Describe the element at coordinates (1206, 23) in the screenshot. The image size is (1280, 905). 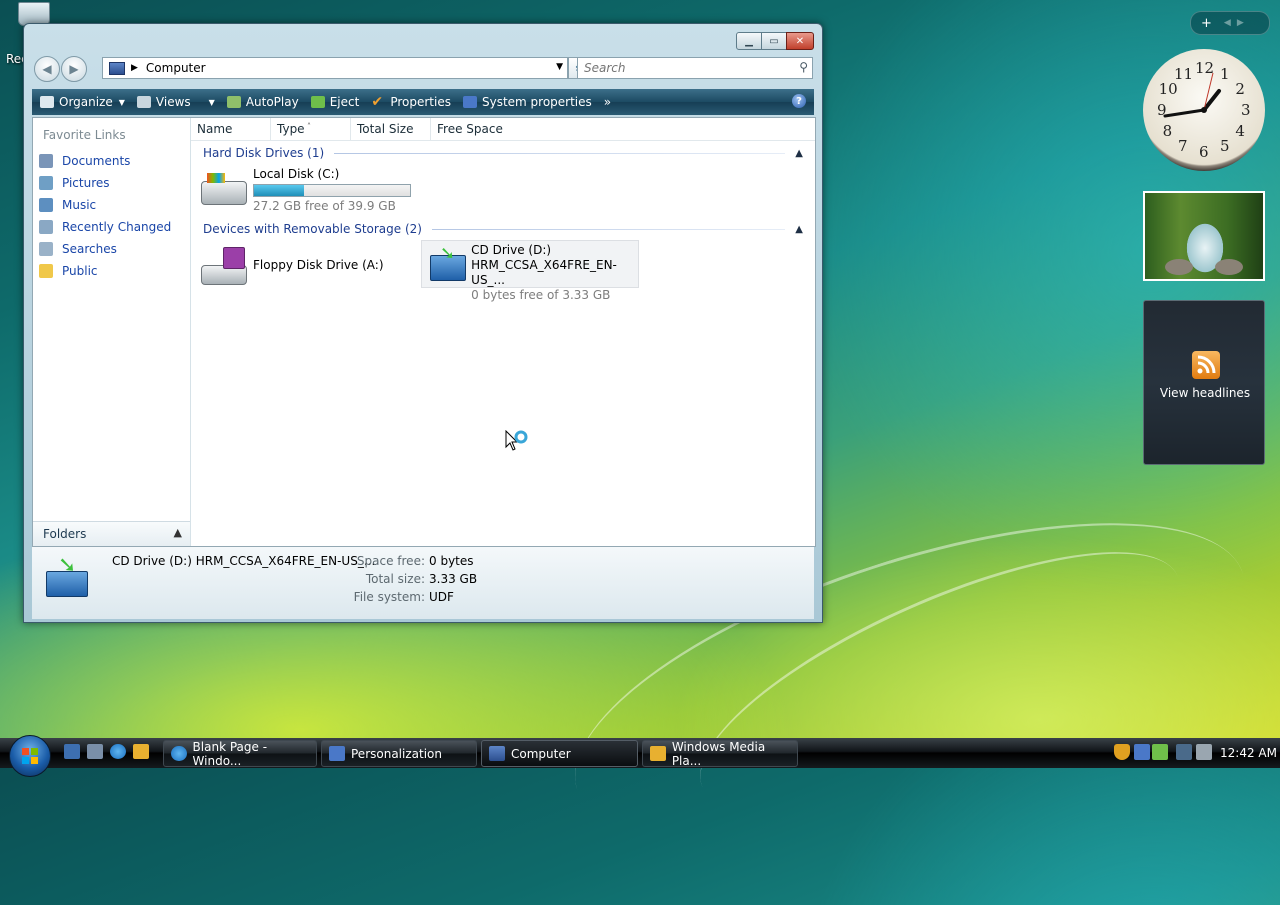
I see `add-gadget-icon: +` at that location.